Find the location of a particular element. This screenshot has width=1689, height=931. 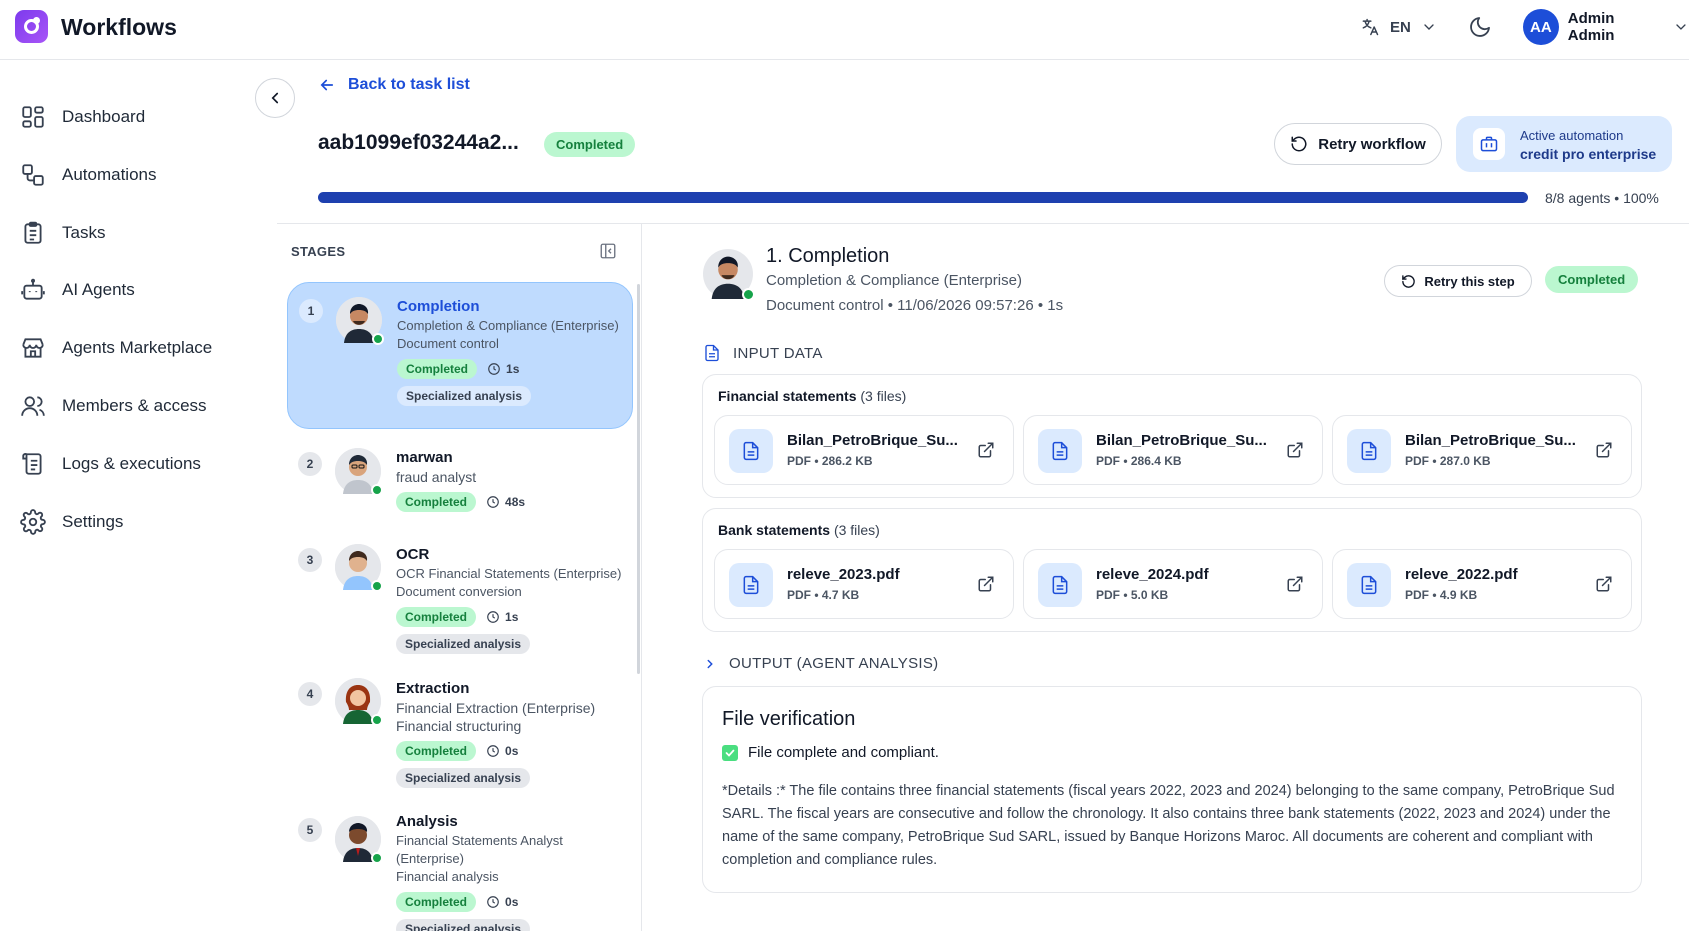

file-card: releve_2023.pdf PDF • 4.7 KB is located at coordinates (864, 584).